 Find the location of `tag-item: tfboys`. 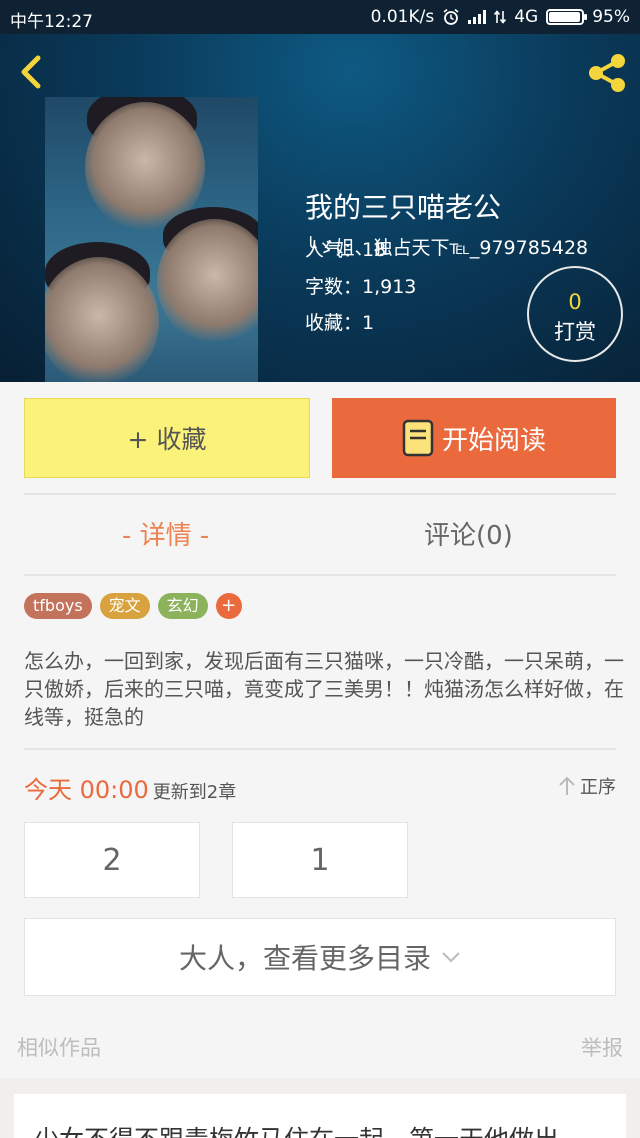

tag-item: tfboys is located at coordinates (58, 606).